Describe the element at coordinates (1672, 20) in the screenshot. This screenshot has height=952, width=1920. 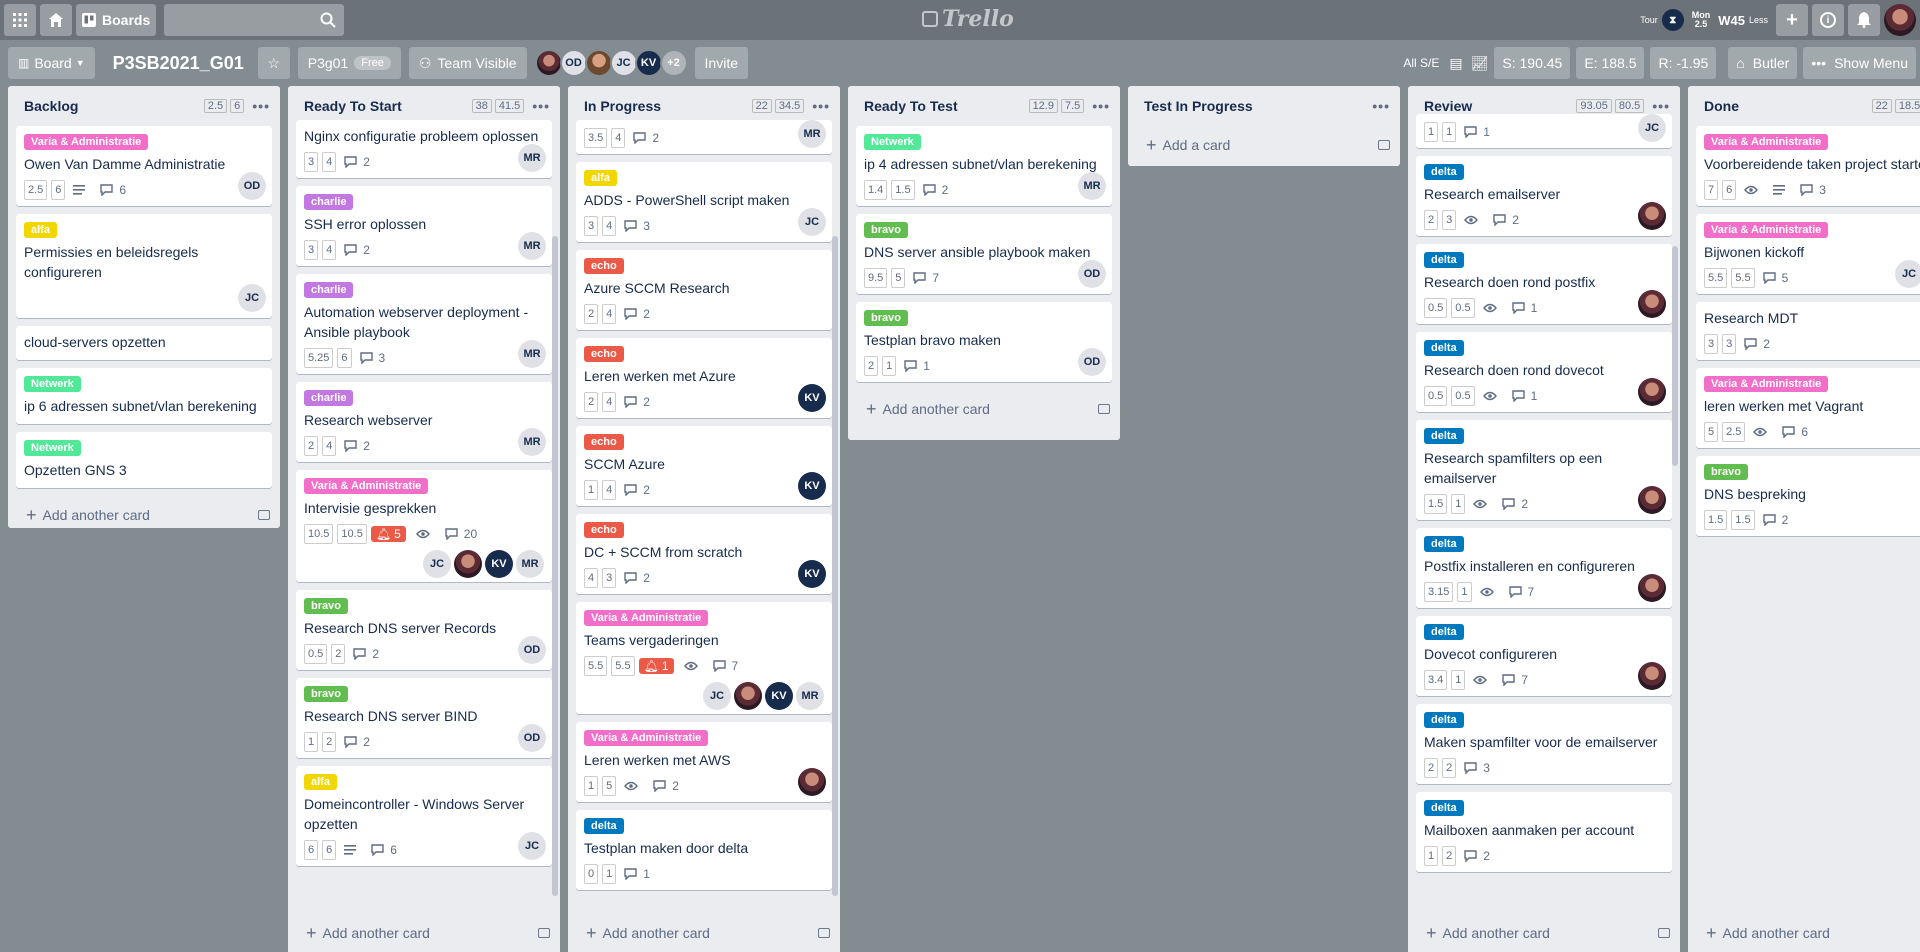
I see `hourglass-icon: ⧗` at that location.